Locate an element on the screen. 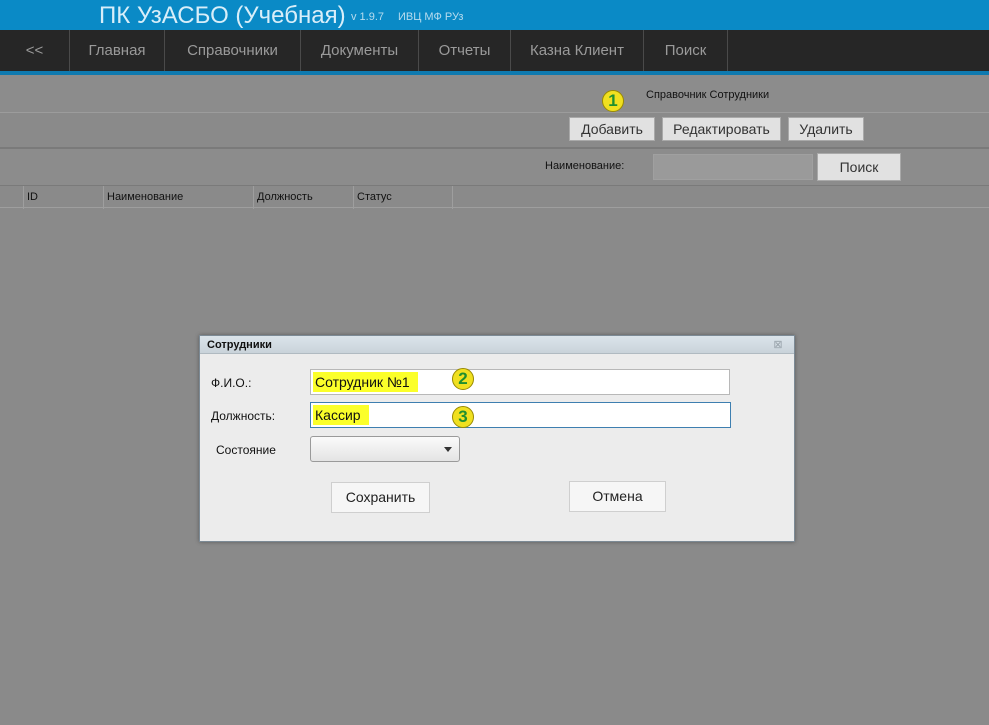 The width and height of the screenshot is (989, 725). column-position: Должность is located at coordinates (303, 197).